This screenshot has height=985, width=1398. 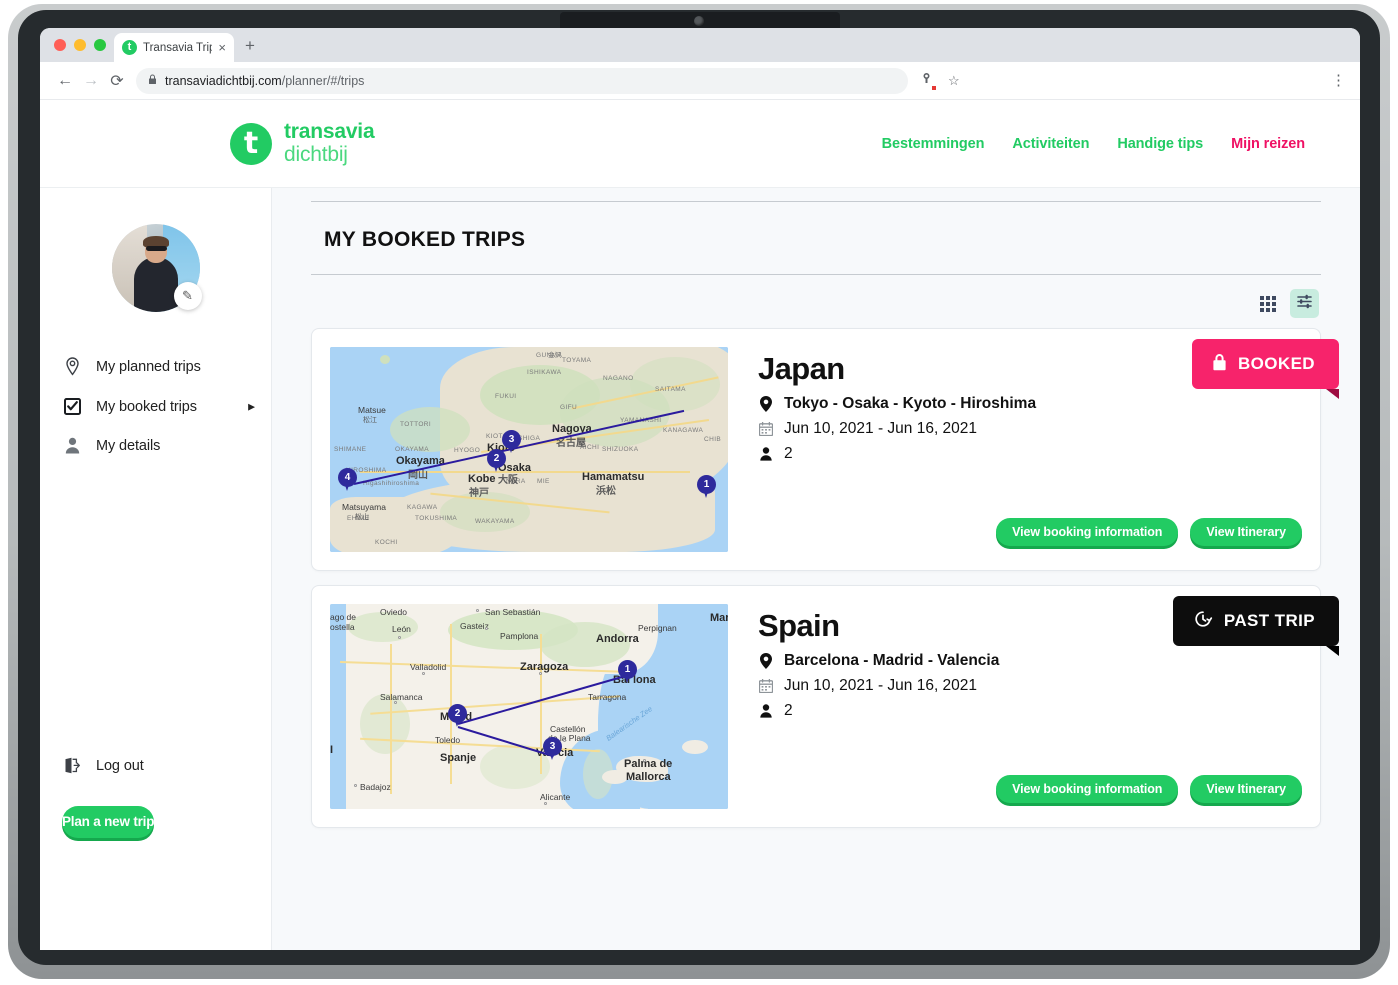 What do you see at coordinates (251, 406) in the screenshot?
I see `chevron-right-icon: ▶` at bounding box center [251, 406].